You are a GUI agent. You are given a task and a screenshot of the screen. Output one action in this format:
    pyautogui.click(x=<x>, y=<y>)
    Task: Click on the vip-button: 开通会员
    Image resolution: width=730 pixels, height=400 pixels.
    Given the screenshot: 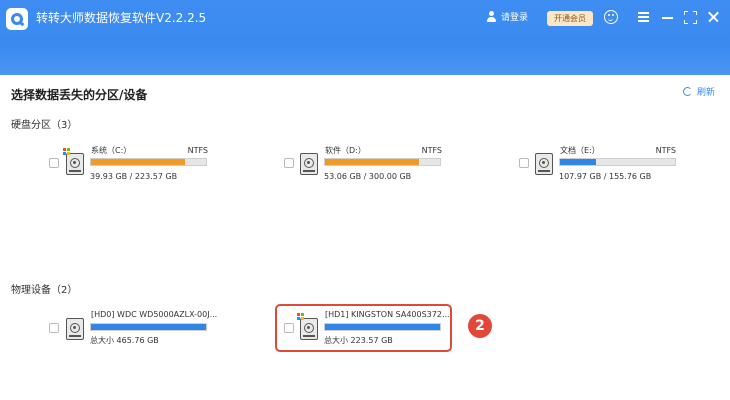 What is the action you would take?
    pyautogui.click(x=570, y=18)
    